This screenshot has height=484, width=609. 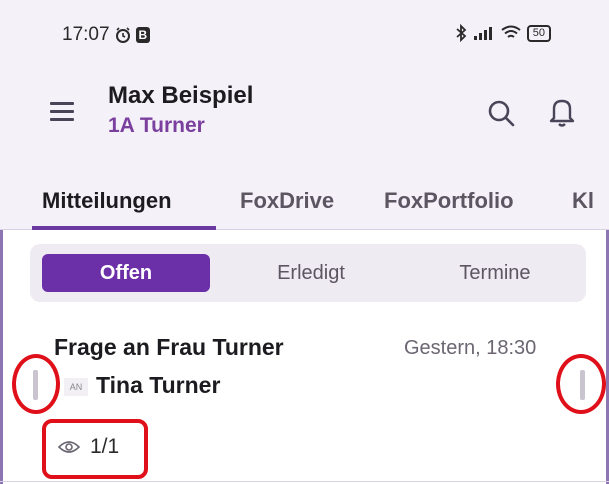 What do you see at coordinates (562, 112) in the screenshot?
I see `bell-icon` at bounding box center [562, 112].